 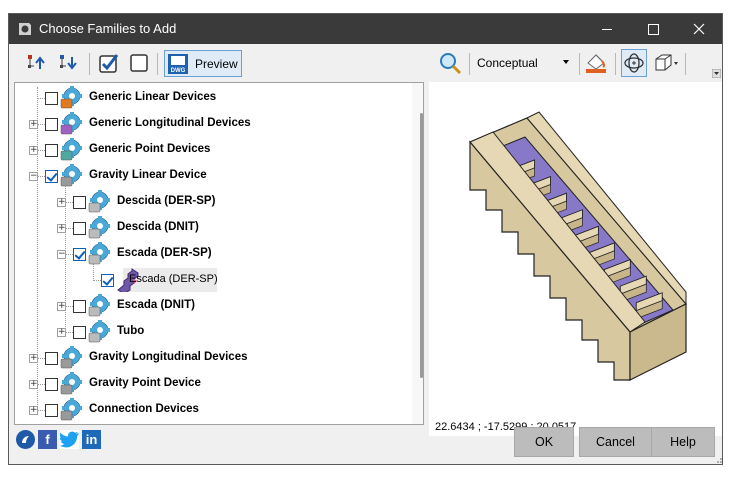 I want to click on render-style-button, so click(x=596, y=63).